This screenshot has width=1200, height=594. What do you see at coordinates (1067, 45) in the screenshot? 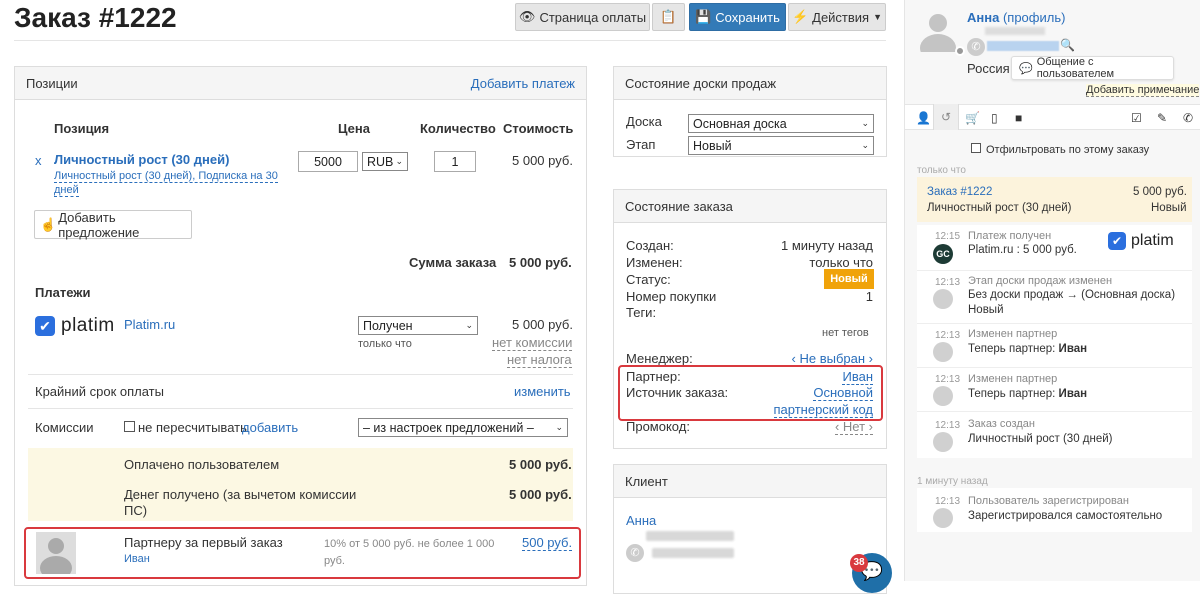
I see `search-icon: 🔍` at bounding box center [1067, 45].